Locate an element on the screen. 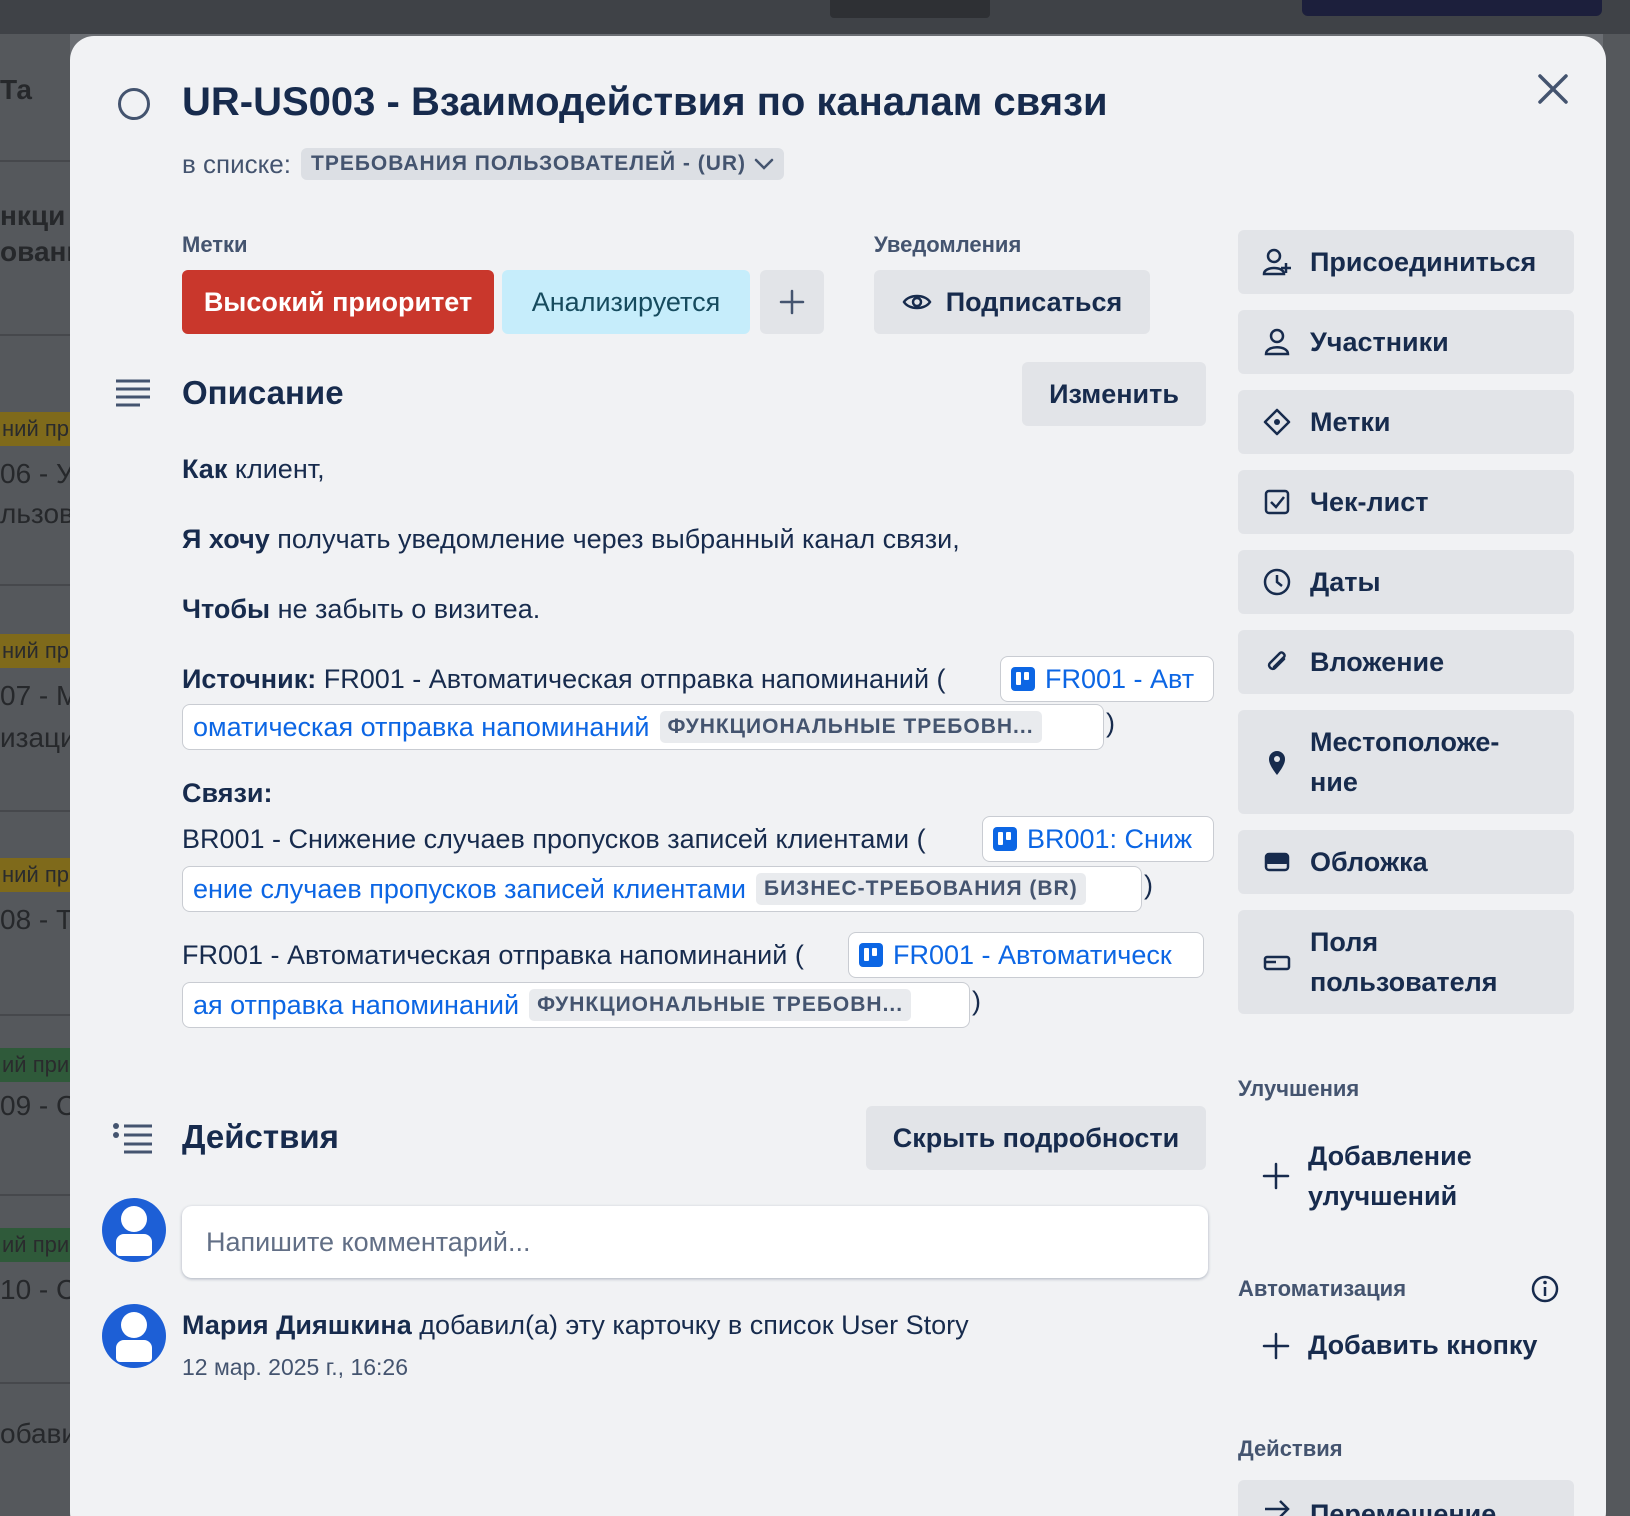  fr-card-link: FR001 - Автоматическ is located at coordinates (1026, 955).